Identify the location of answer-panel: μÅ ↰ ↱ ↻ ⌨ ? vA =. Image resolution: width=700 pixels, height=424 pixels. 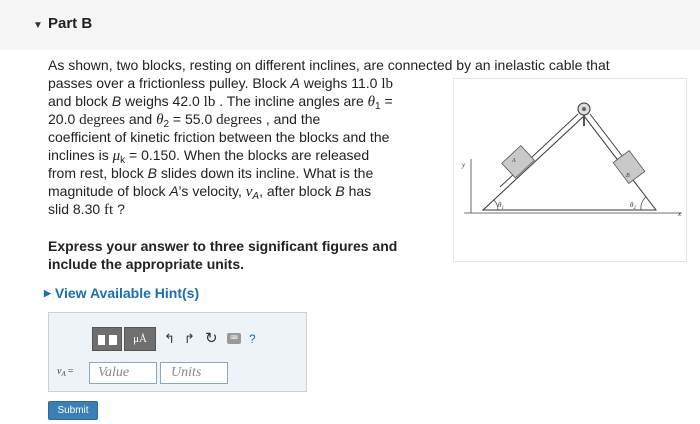
(177, 352).